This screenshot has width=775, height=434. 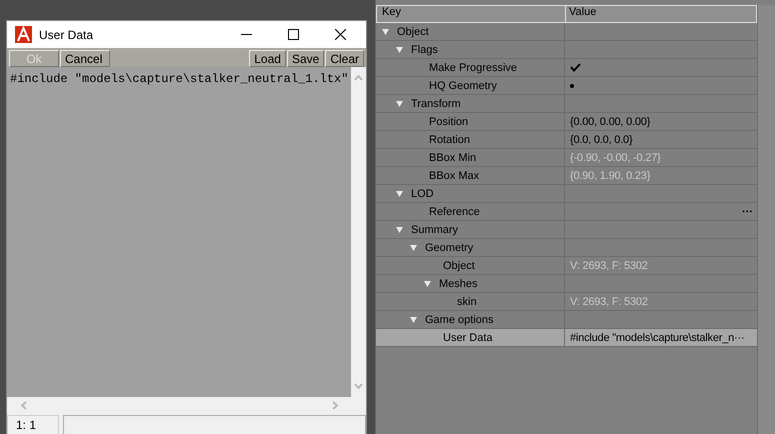 I want to click on property-label: Position, so click(x=448, y=122).